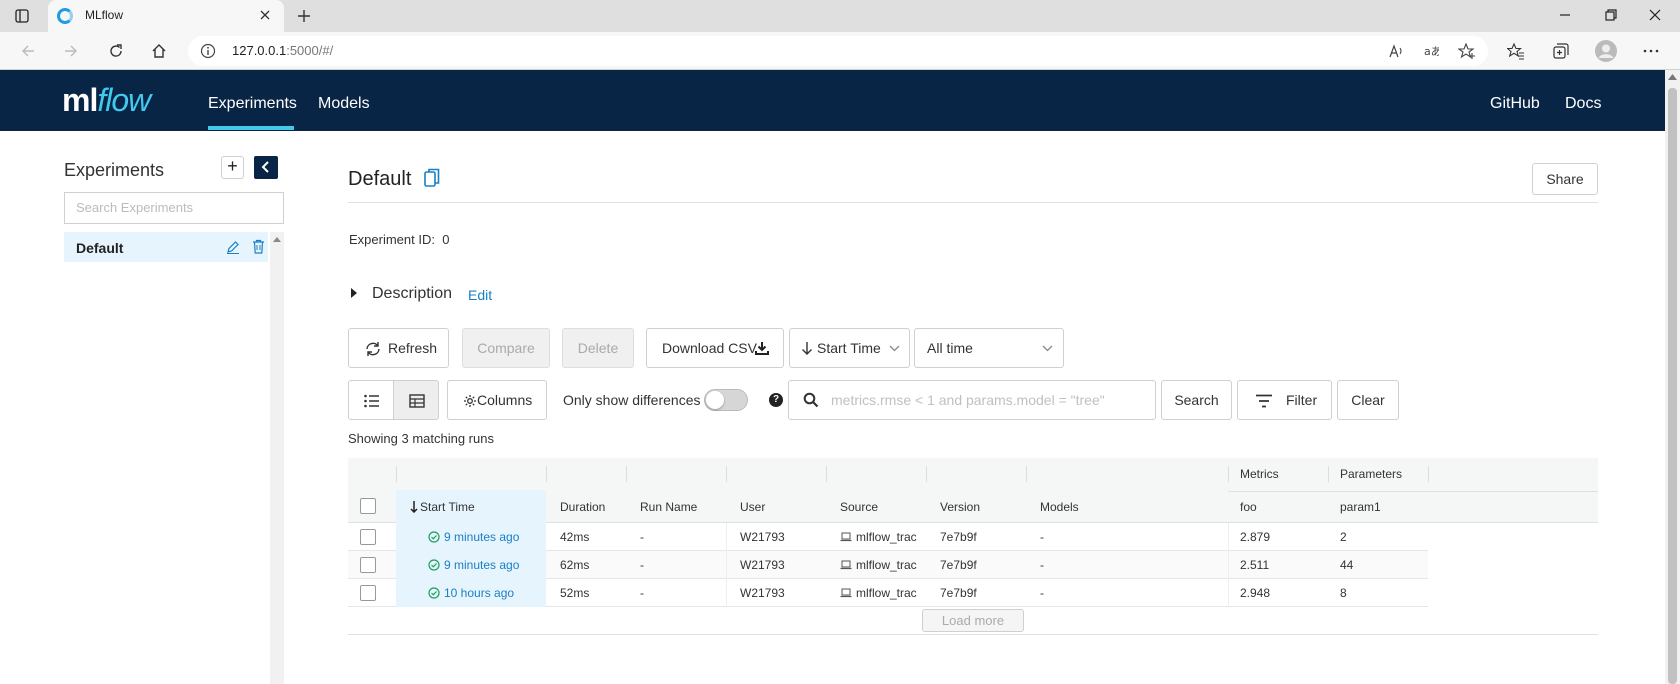 Image resolution: width=1680 pixels, height=684 pixels. Describe the element at coordinates (421, 438) in the screenshot. I see `matching-runs-count: Showing 3 matching runs` at that location.